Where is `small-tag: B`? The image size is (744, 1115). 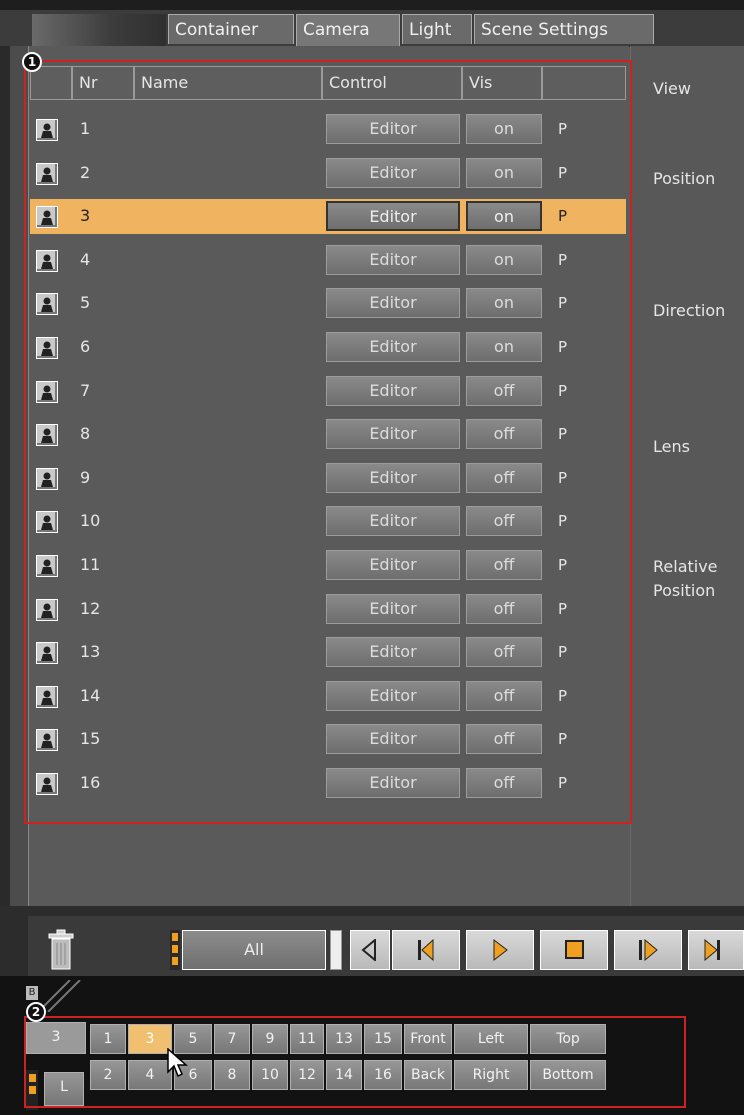 small-tag: B is located at coordinates (32, 993).